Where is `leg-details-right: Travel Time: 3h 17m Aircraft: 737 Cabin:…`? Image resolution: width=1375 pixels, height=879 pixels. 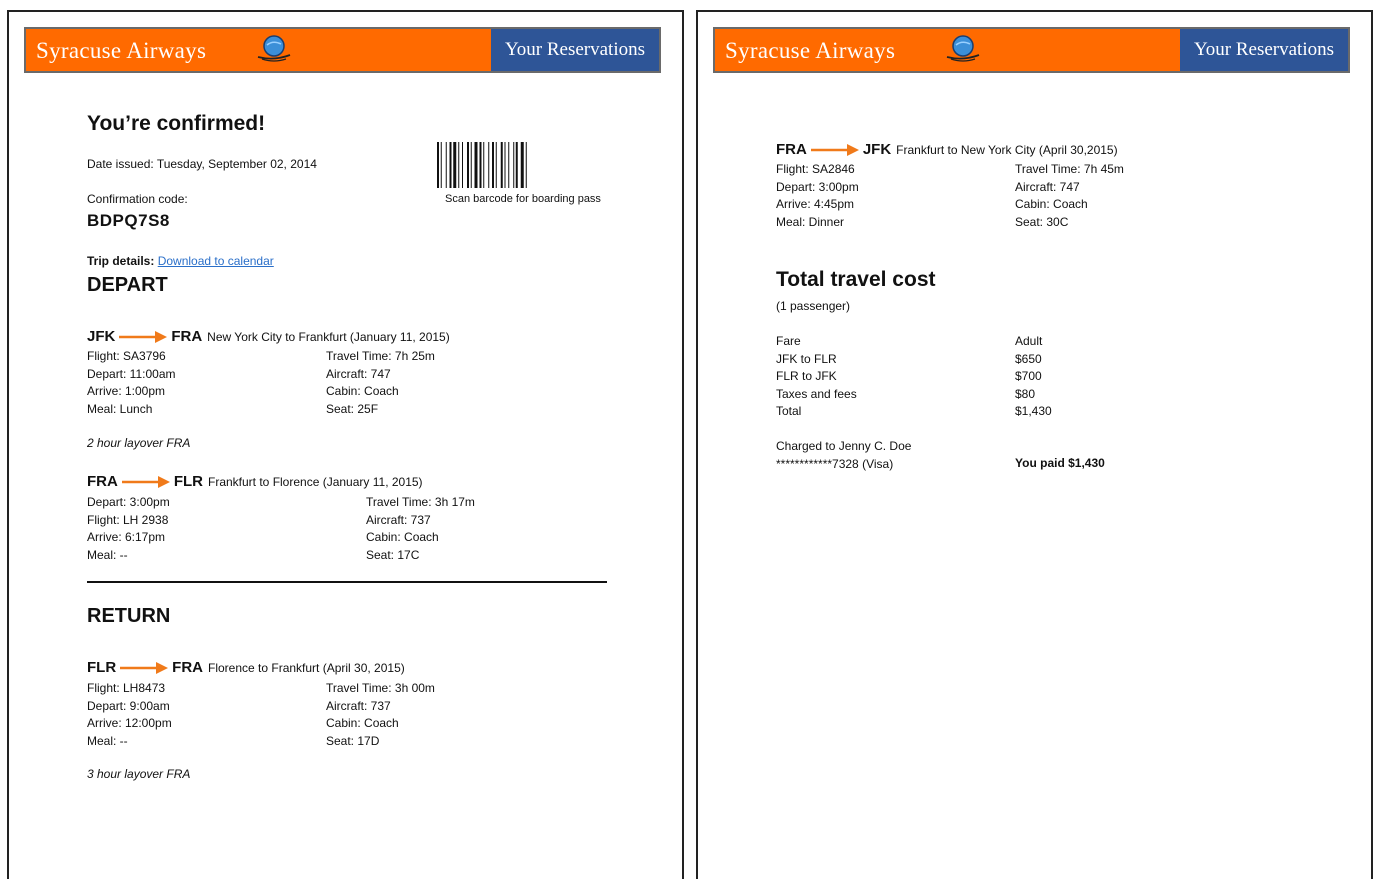
leg-details-right: Travel Time: 3h 17m Aircraft: 737 Cabin:… is located at coordinates (420, 529).